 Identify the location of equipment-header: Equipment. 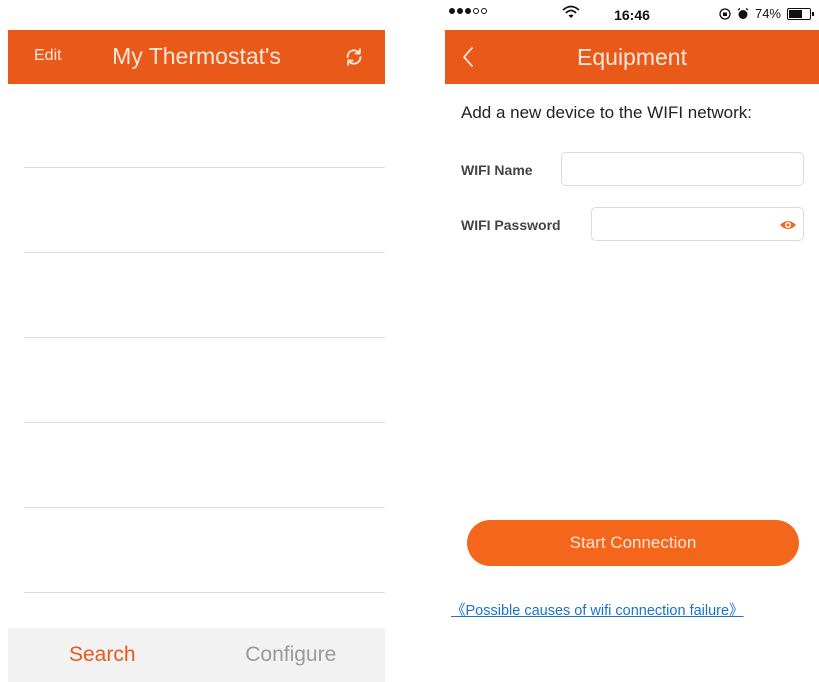
(632, 57).